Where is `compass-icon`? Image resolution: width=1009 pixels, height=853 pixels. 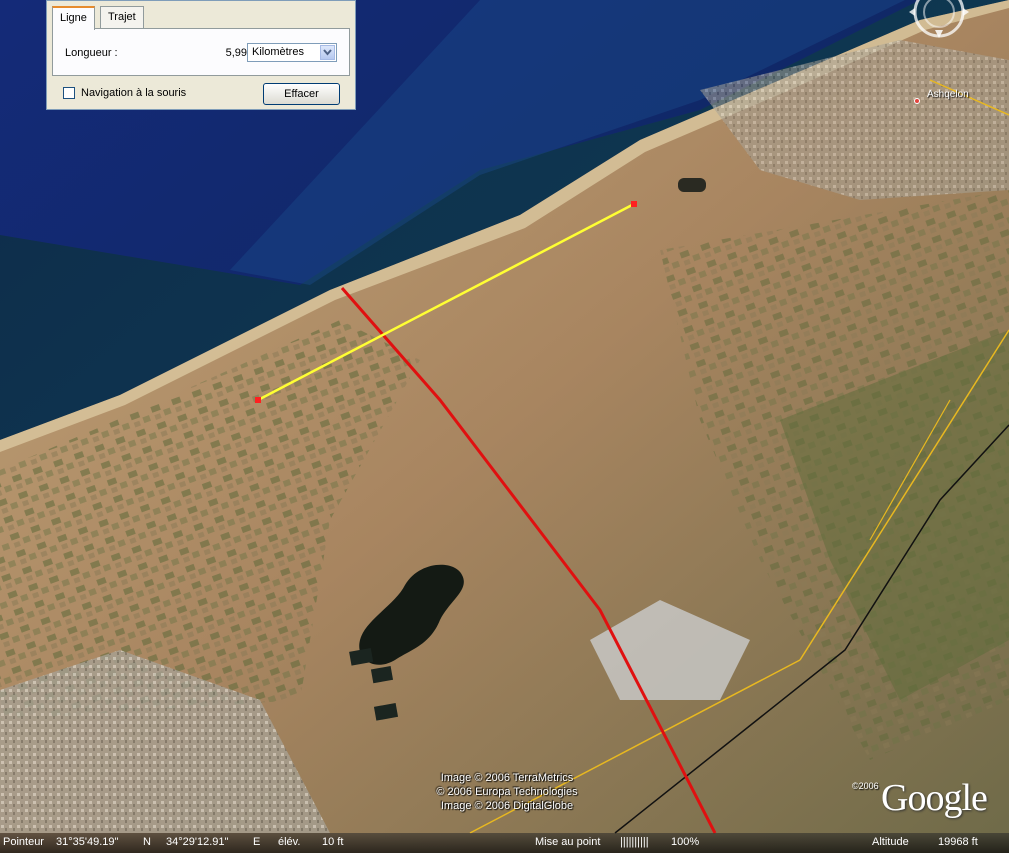
compass-icon is located at coordinates (939, 20).